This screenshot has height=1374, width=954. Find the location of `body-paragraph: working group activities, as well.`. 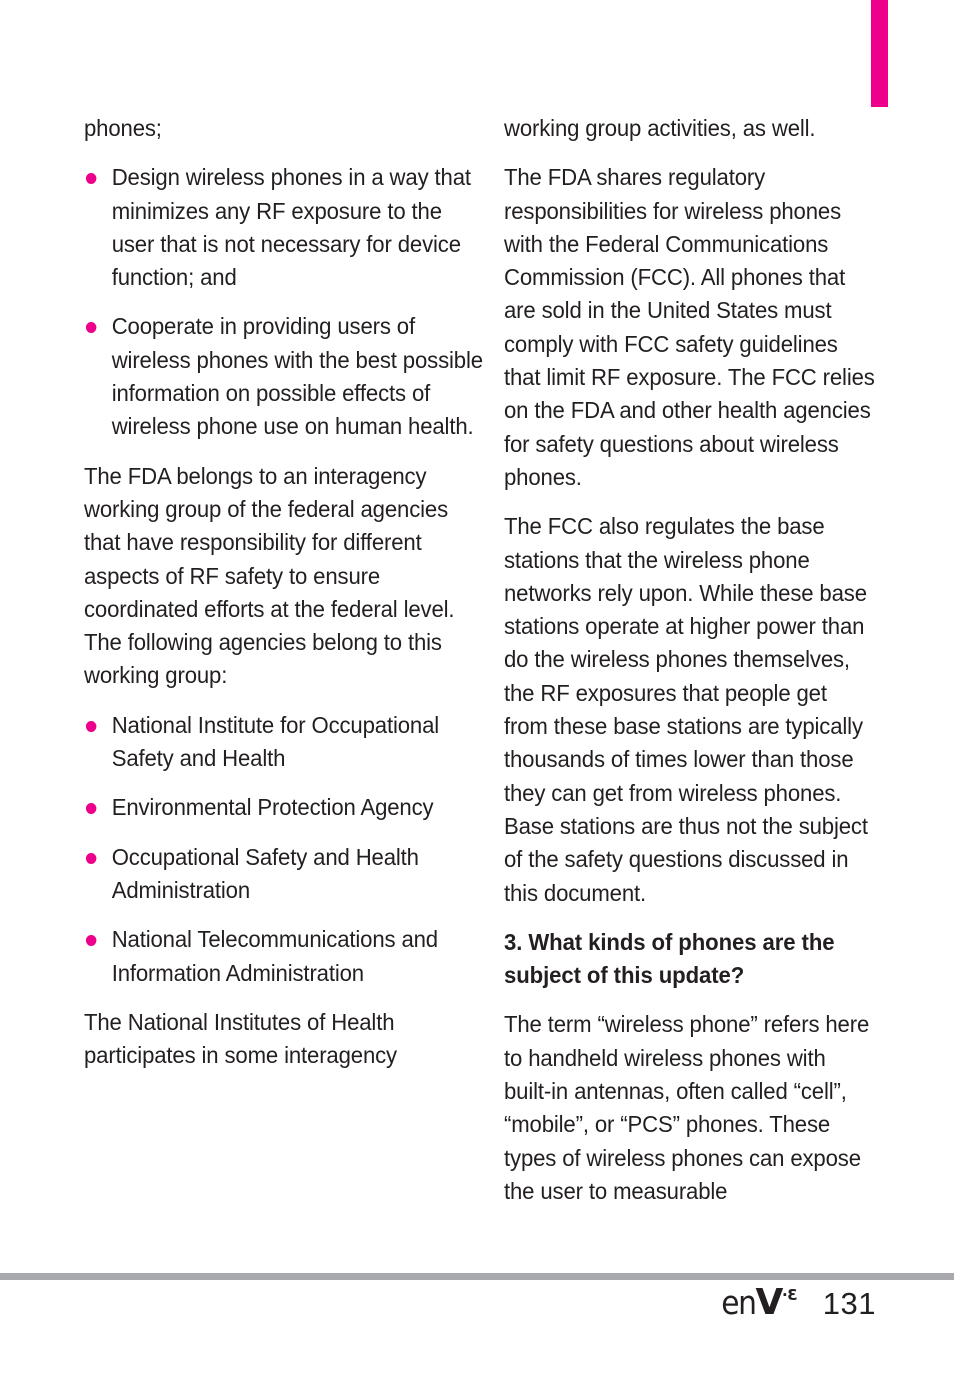

body-paragraph: working group activities, as well. is located at coordinates (660, 128).